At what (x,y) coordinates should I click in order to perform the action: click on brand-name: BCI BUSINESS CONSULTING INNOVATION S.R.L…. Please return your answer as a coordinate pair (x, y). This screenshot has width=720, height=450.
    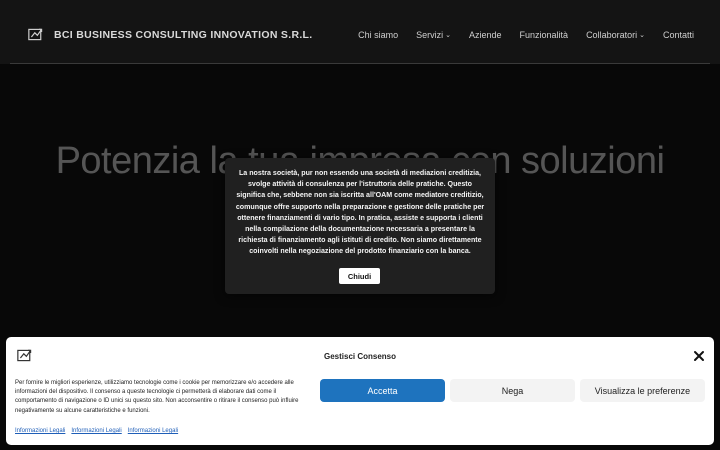
    Looking at the image, I should click on (183, 34).